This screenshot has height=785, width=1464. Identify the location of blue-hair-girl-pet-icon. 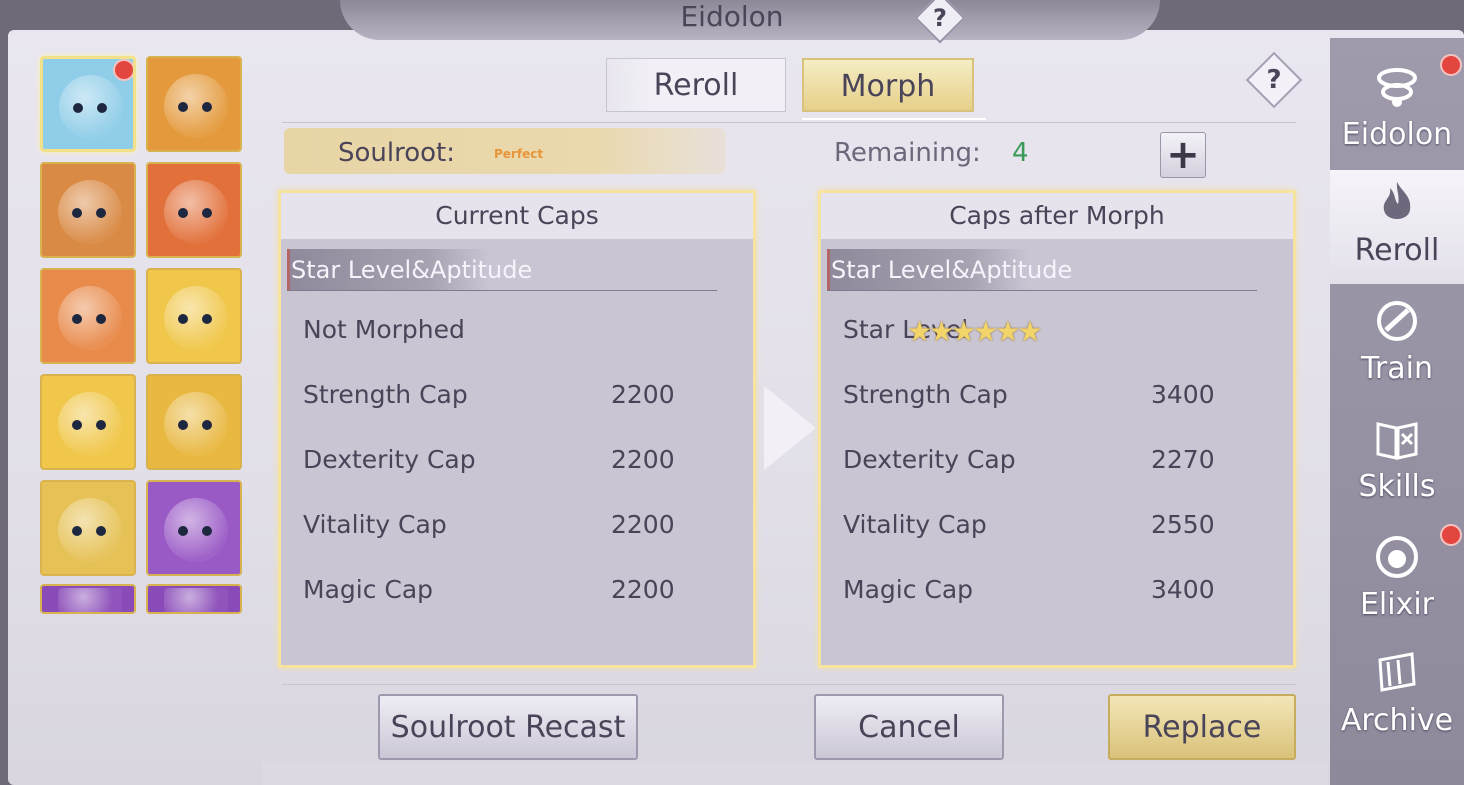
(91, 107).